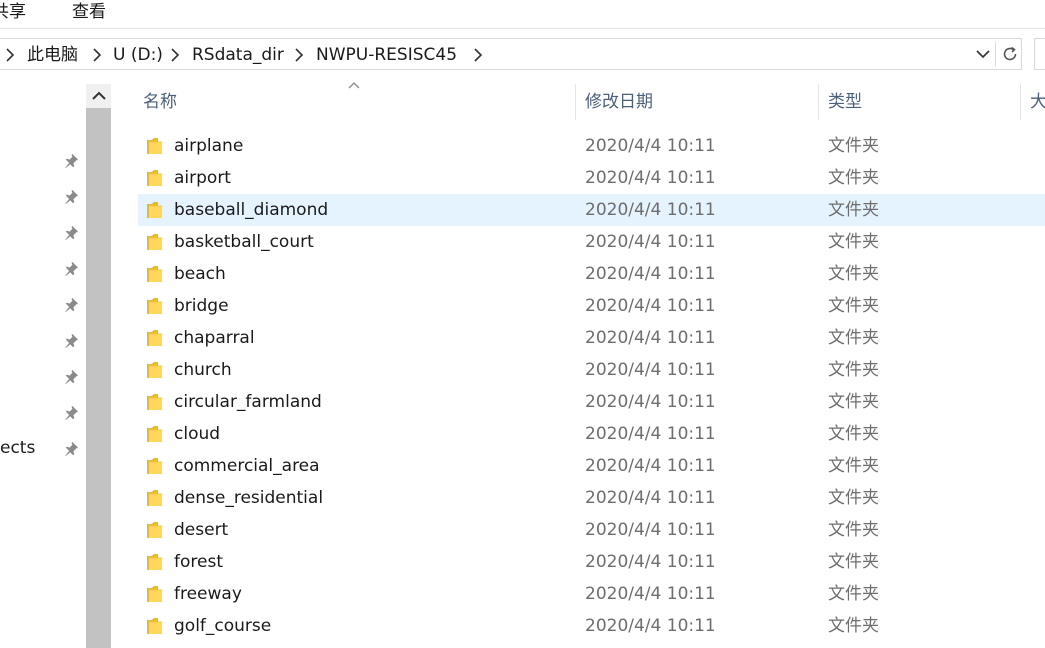 This screenshot has height=648, width=1045. What do you see at coordinates (201, 306) in the screenshot?
I see `file-name: bridge` at bounding box center [201, 306].